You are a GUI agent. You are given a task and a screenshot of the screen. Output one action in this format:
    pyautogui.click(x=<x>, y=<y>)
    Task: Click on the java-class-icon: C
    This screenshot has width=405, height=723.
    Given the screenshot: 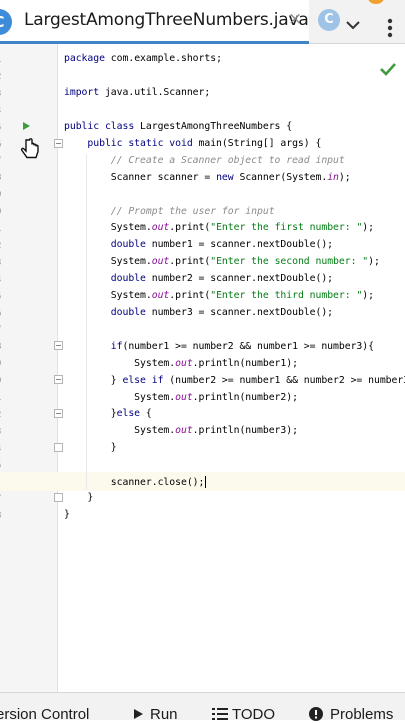 What is the action you would take?
    pyautogui.click(x=6, y=22)
    